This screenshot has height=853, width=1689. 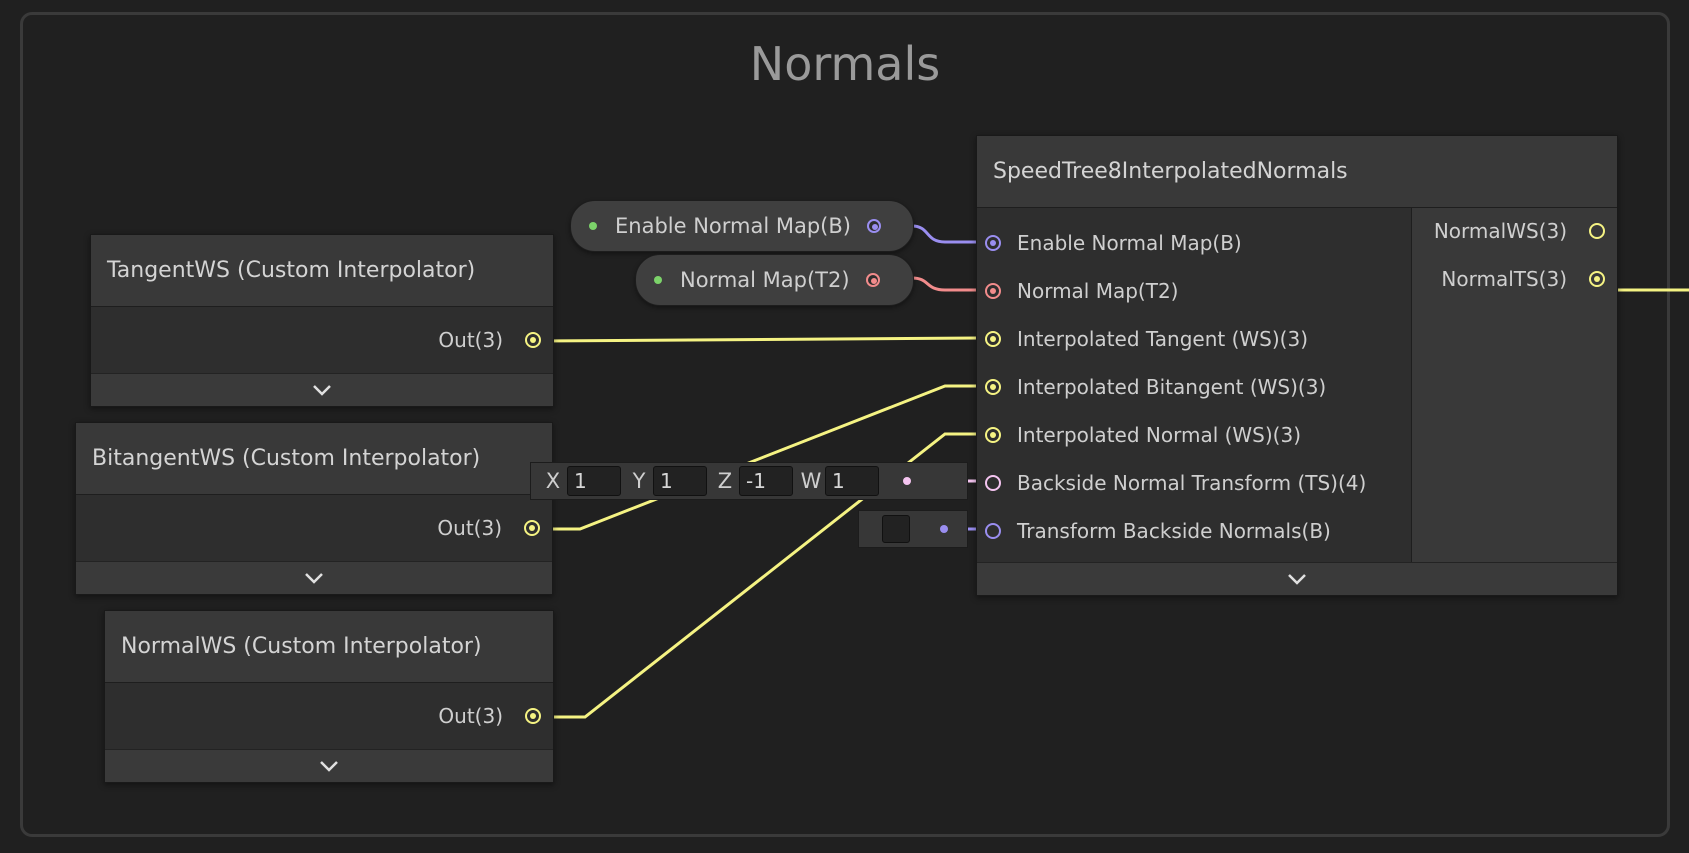 I want to click on property-enable-normal-map-label: Enable Normal Map(B), so click(x=733, y=226).